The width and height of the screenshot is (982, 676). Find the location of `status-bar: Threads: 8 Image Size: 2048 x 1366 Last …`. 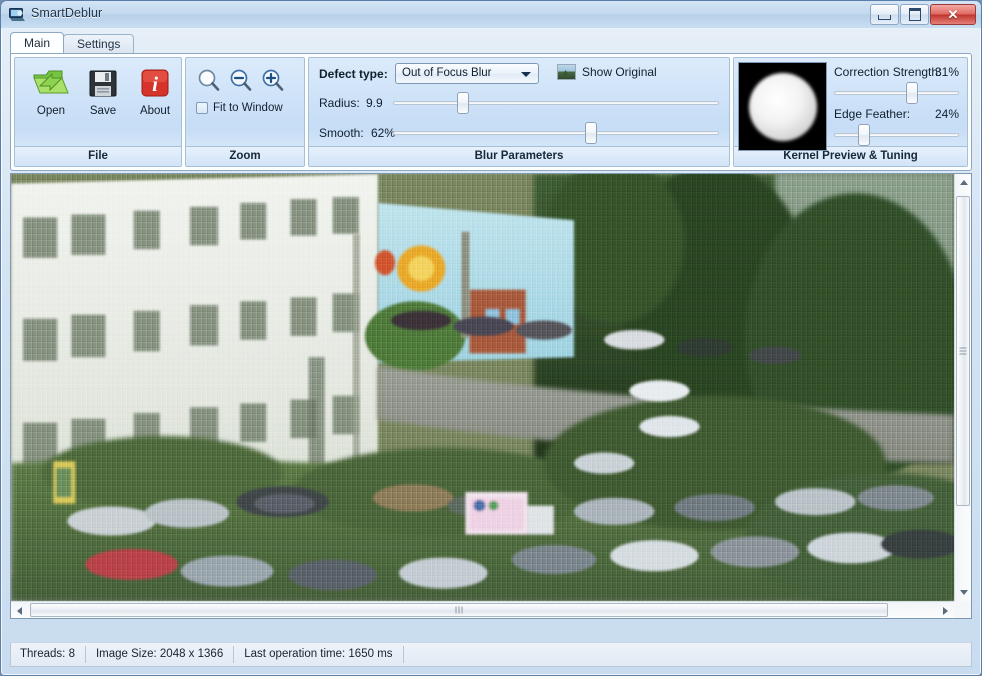

status-bar: Threads: 8 Image Size: 2048 x 1366 Last … is located at coordinates (491, 654).